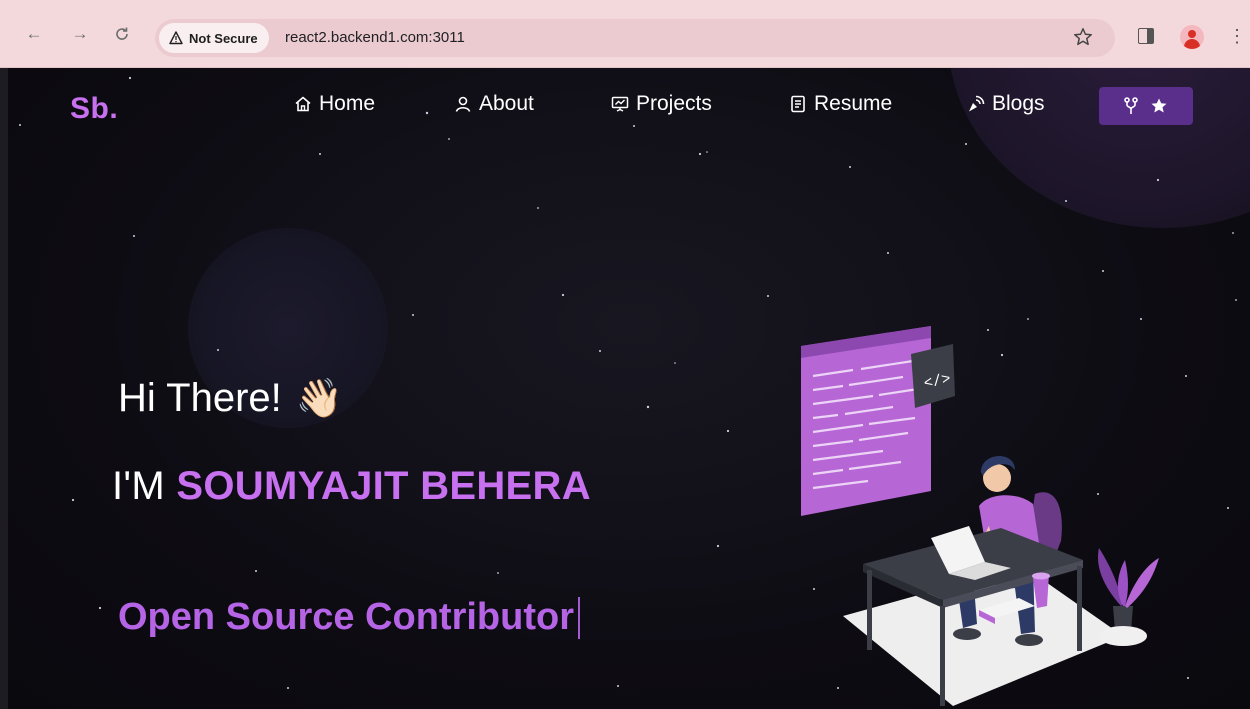 This screenshot has height=709, width=1250. Describe the element at coordinates (798, 104) in the screenshot. I see `resume-icon` at that location.